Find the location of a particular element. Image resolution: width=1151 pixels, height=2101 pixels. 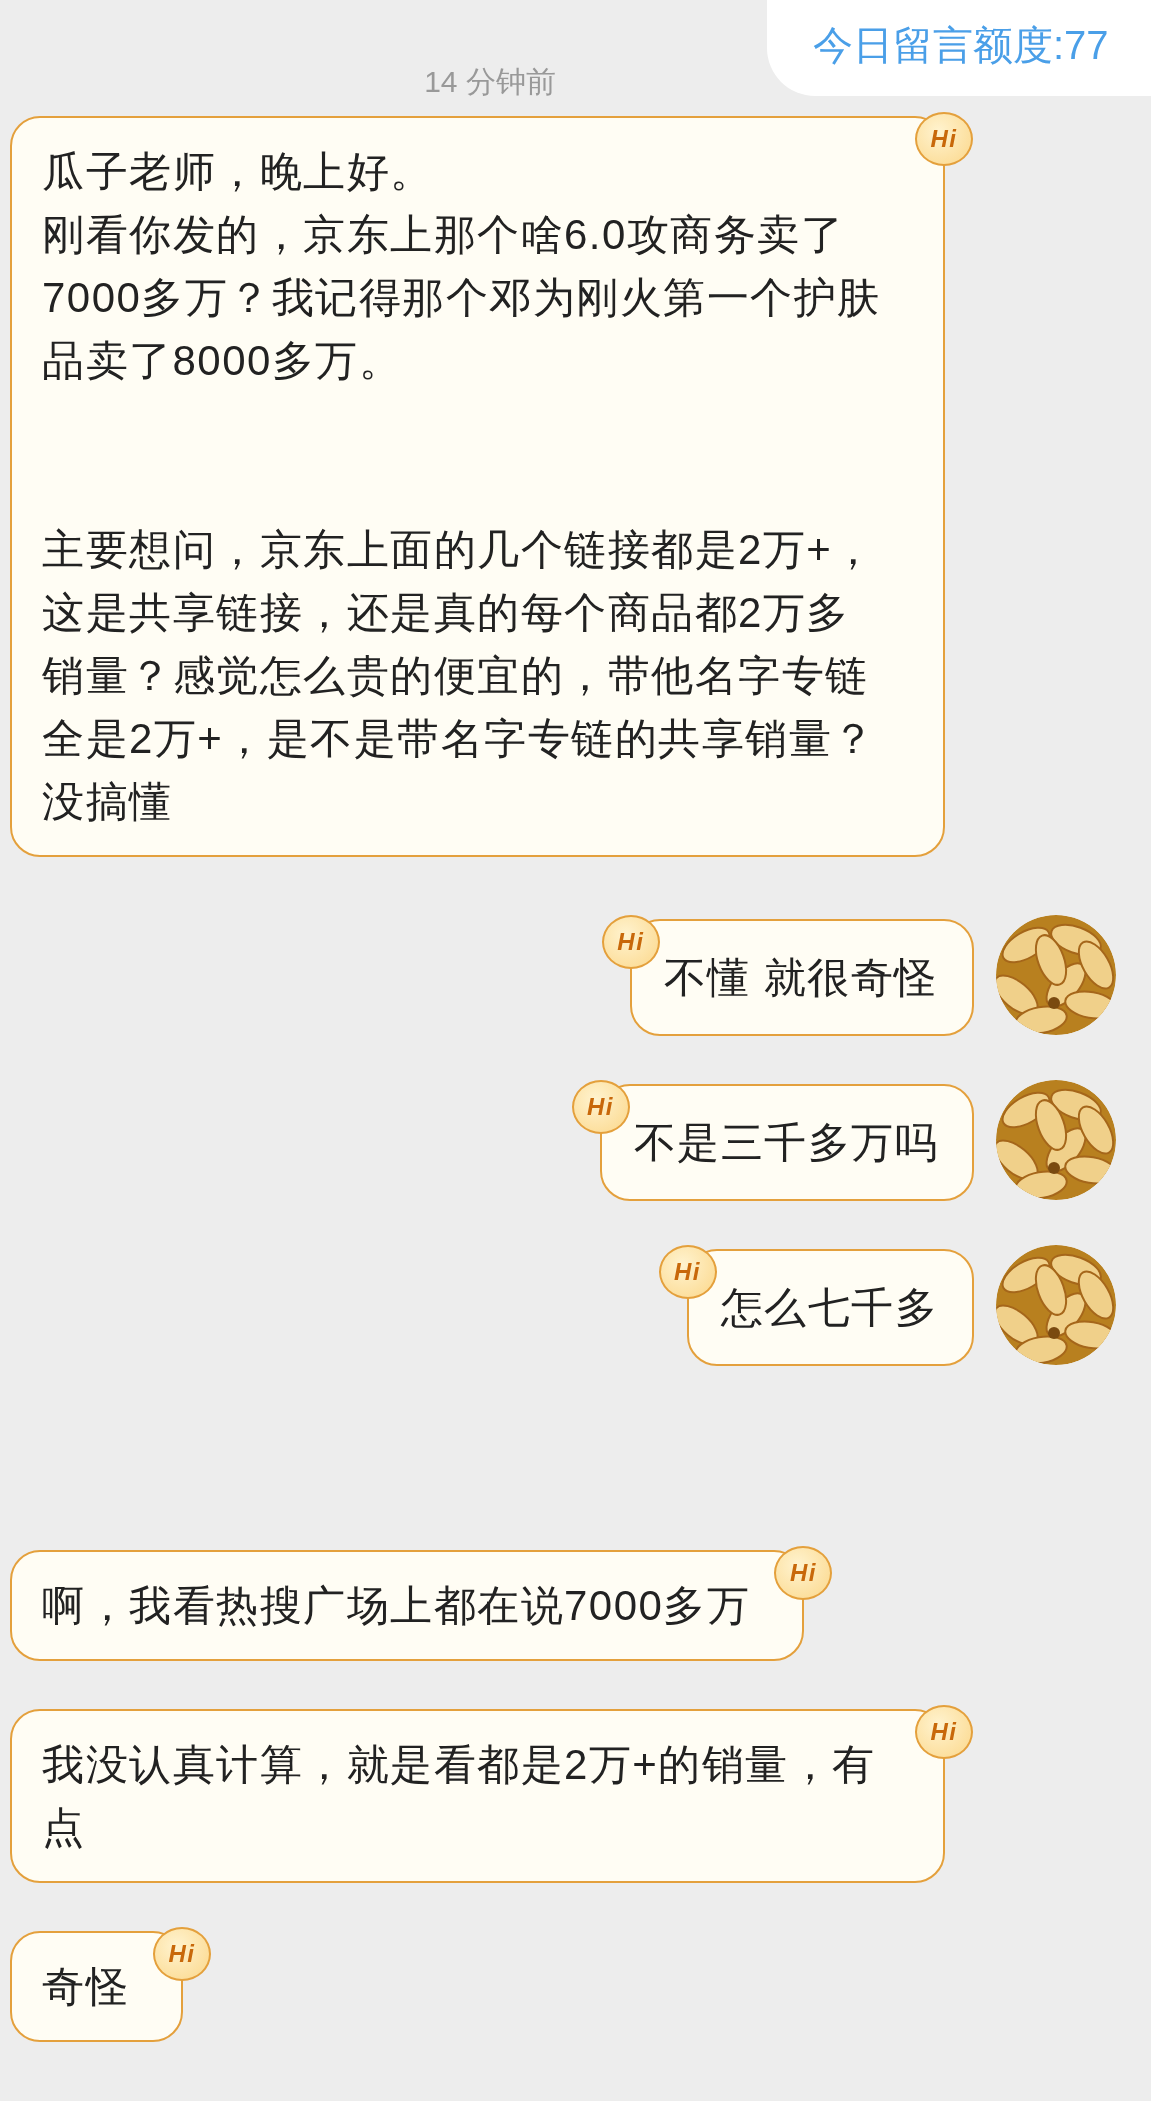

timestamp: 14 分钟前 is located at coordinates (490, 82).